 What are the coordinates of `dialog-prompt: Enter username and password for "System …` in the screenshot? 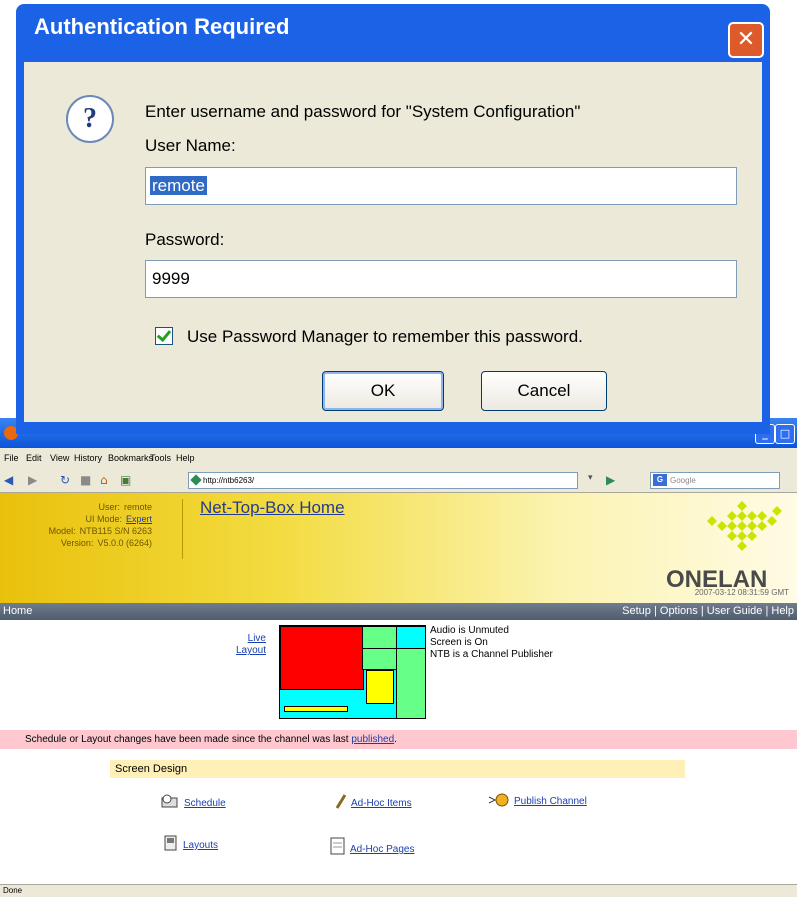 It's located at (363, 111).